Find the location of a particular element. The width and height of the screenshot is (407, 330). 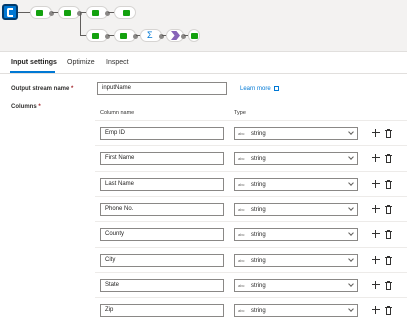

column-name-value: State is located at coordinates (112, 285).